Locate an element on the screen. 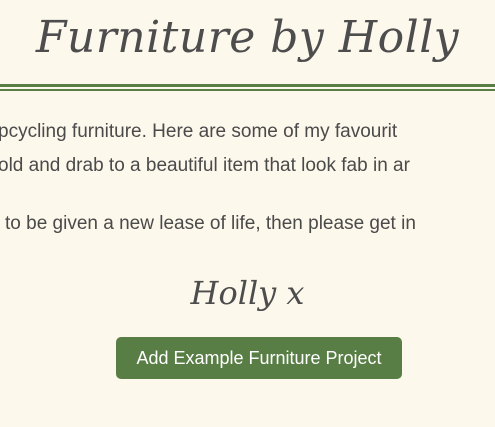  header-divider is located at coordinates (247, 85).